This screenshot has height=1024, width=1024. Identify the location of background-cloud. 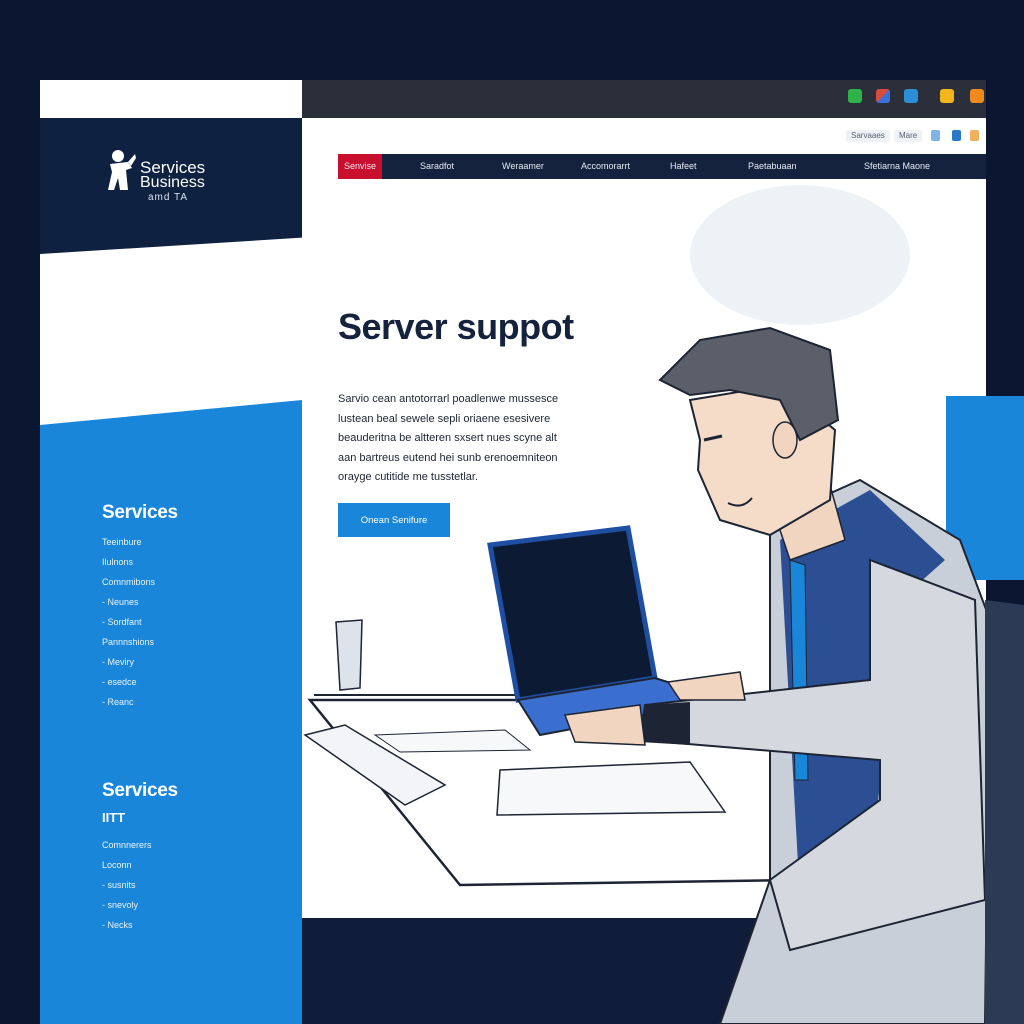
(800, 255).